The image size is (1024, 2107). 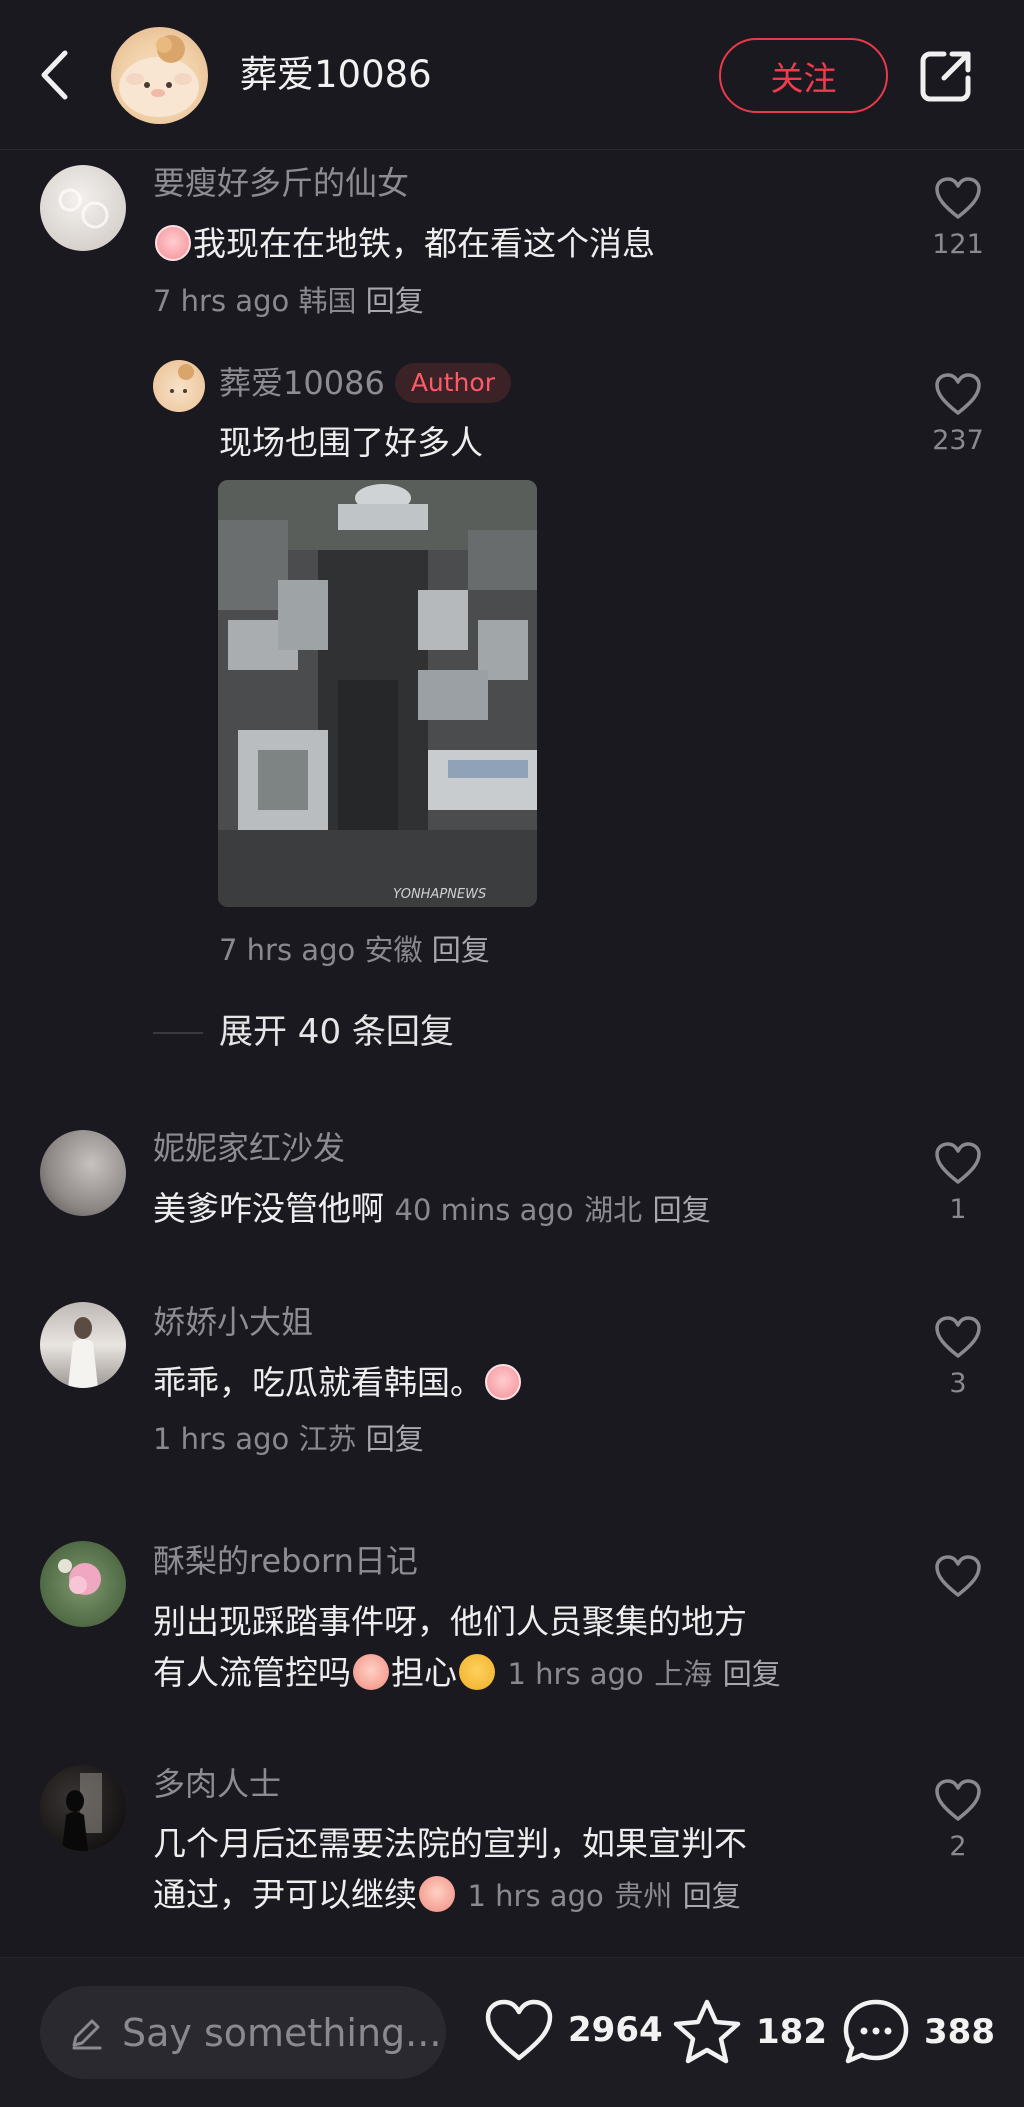 What do you see at coordinates (958, 1383) in the screenshot?
I see `like-count: 3` at bounding box center [958, 1383].